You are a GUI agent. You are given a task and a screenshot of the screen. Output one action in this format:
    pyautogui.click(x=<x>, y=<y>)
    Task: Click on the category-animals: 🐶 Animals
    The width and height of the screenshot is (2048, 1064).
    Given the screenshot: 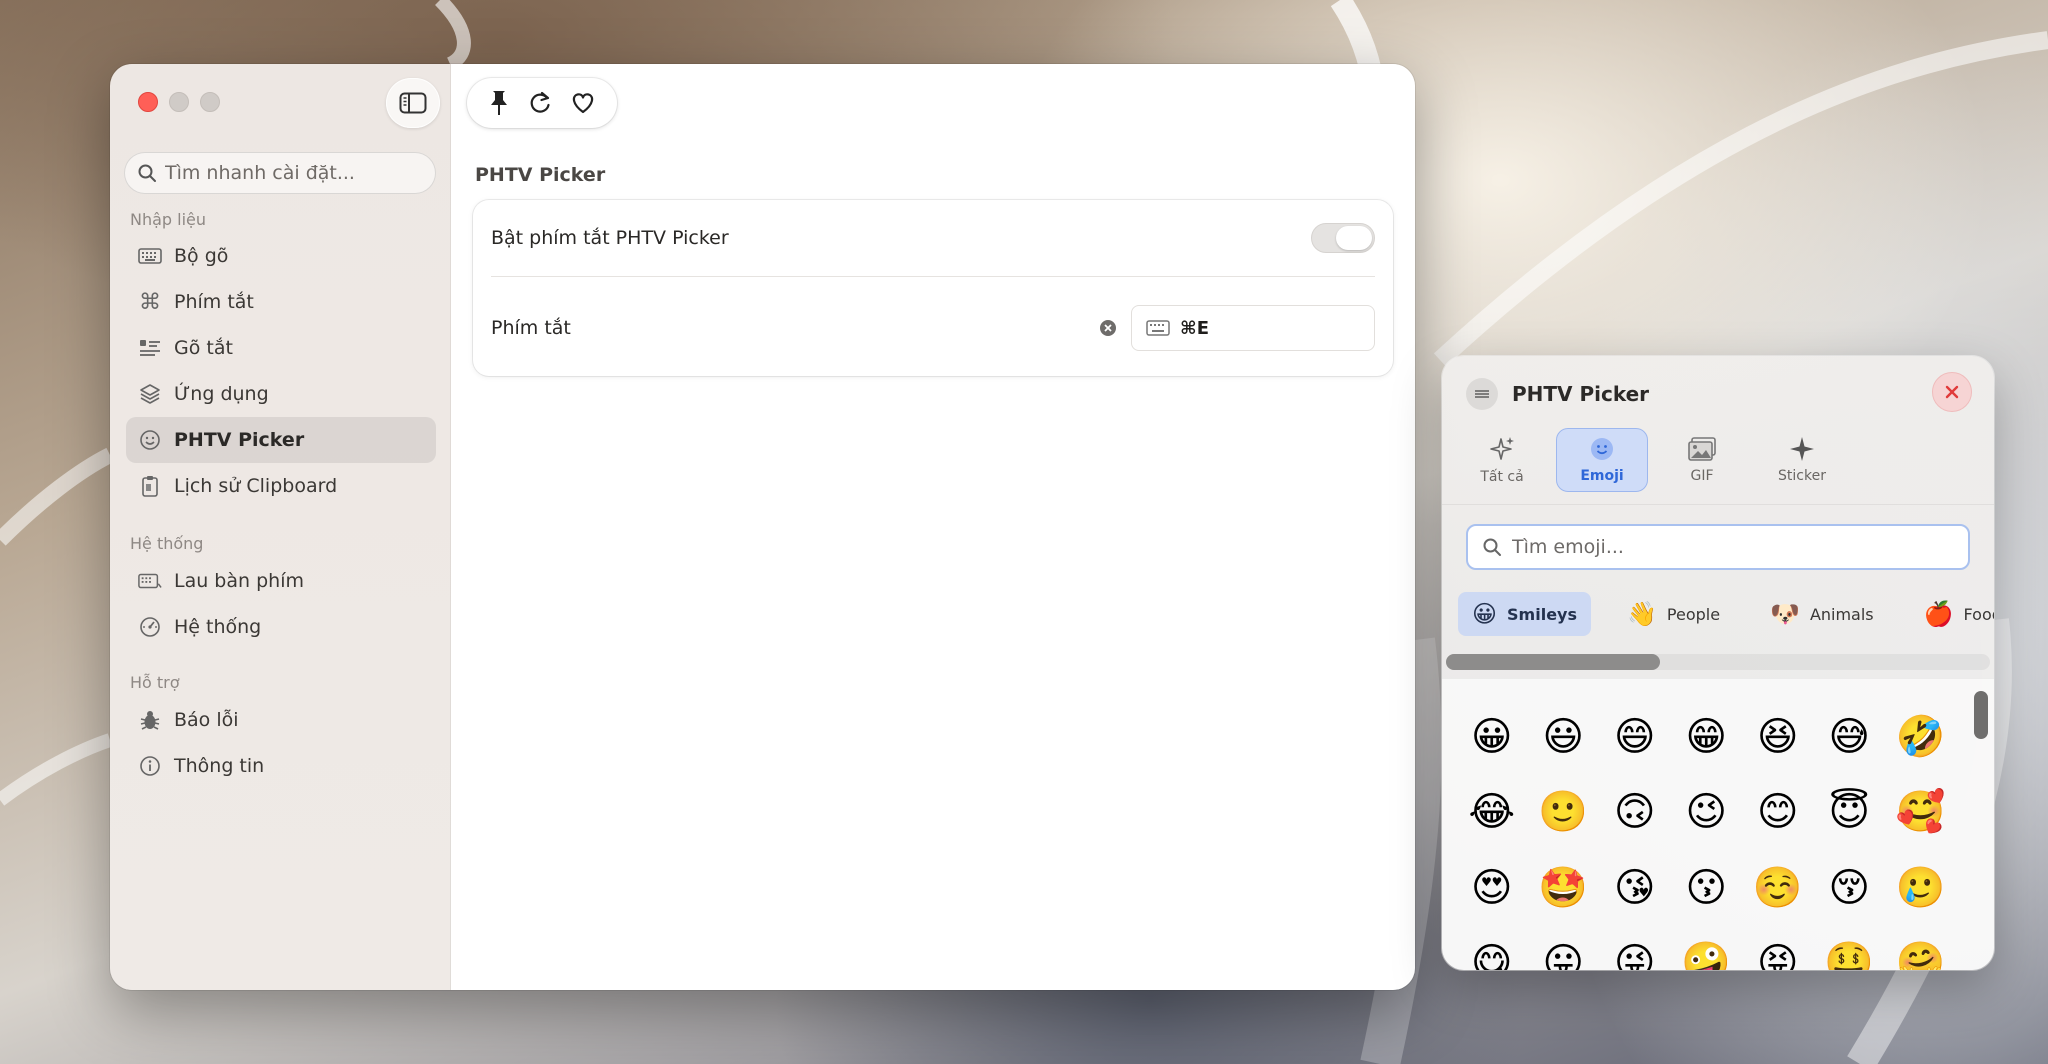 What is the action you would take?
    pyautogui.click(x=1822, y=614)
    